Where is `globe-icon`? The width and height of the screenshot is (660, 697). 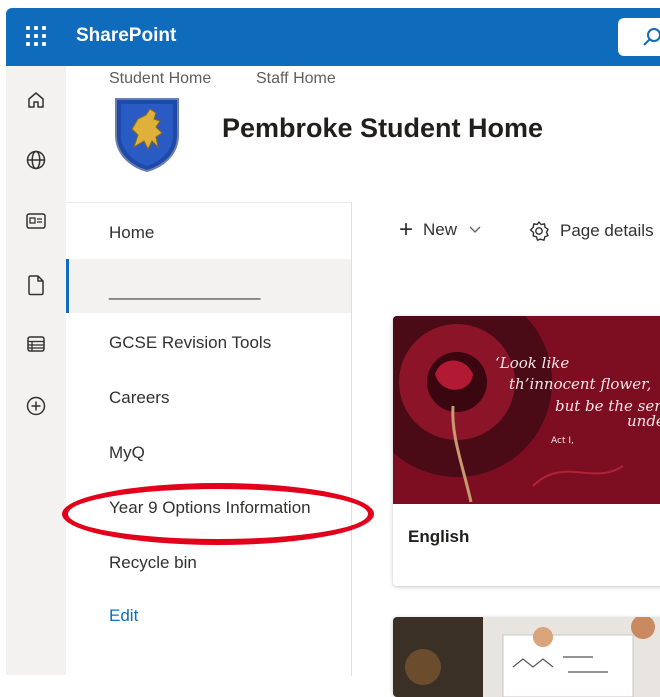
globe-icon is located at coordinates (36, 160).